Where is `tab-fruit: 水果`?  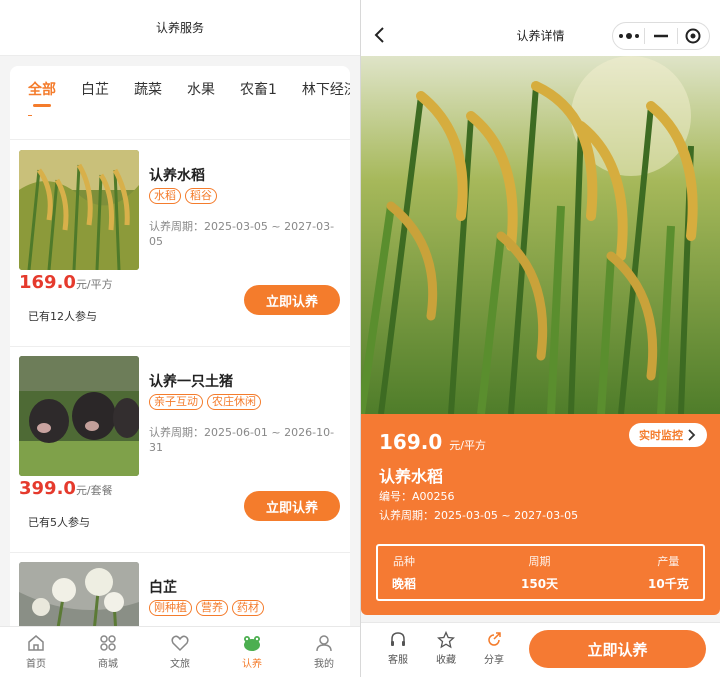
tab-fruit: 水果 is located at coordinates (201, 102).